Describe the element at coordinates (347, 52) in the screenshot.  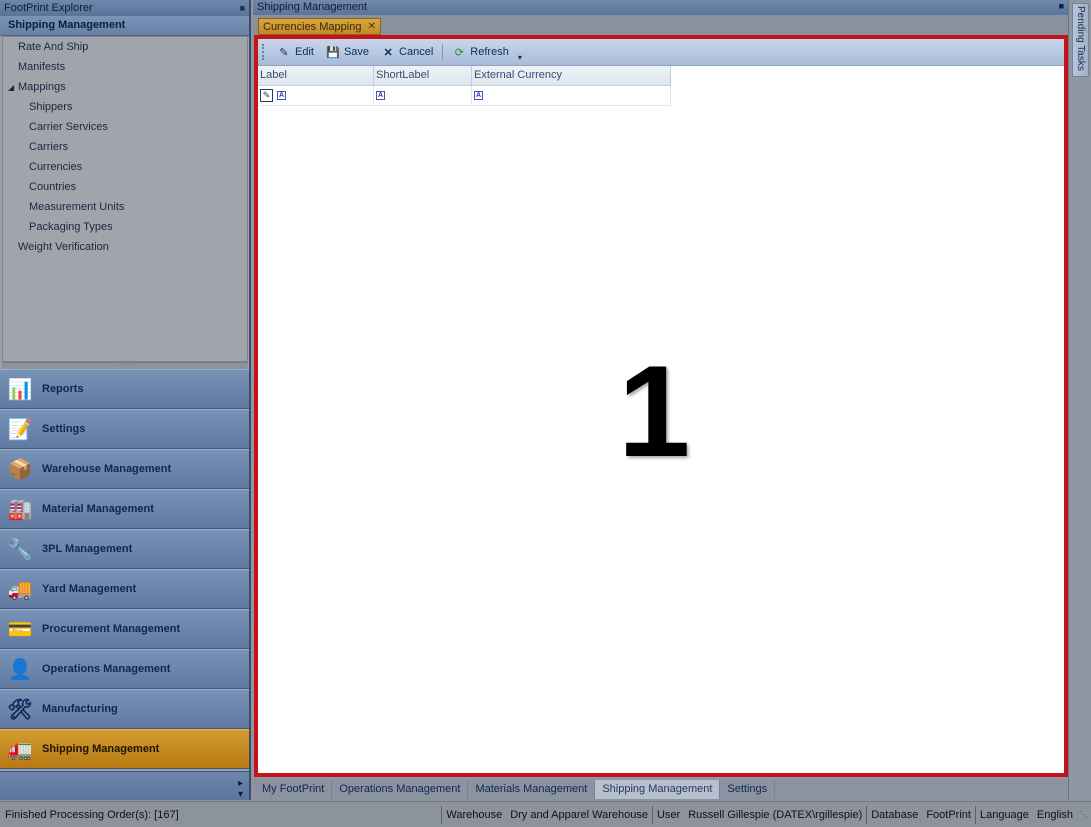
I see `save-button: 💾 Save` at that location.